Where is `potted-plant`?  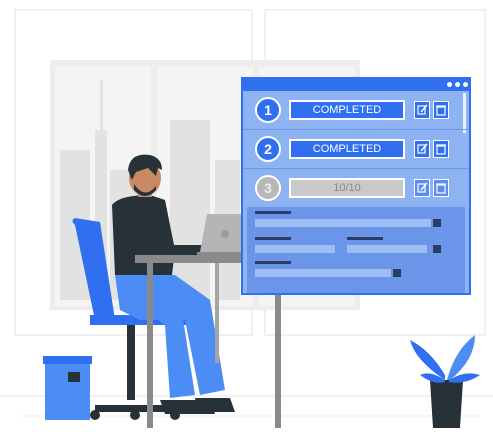 potted-plant is located at coordinates (445, 381).